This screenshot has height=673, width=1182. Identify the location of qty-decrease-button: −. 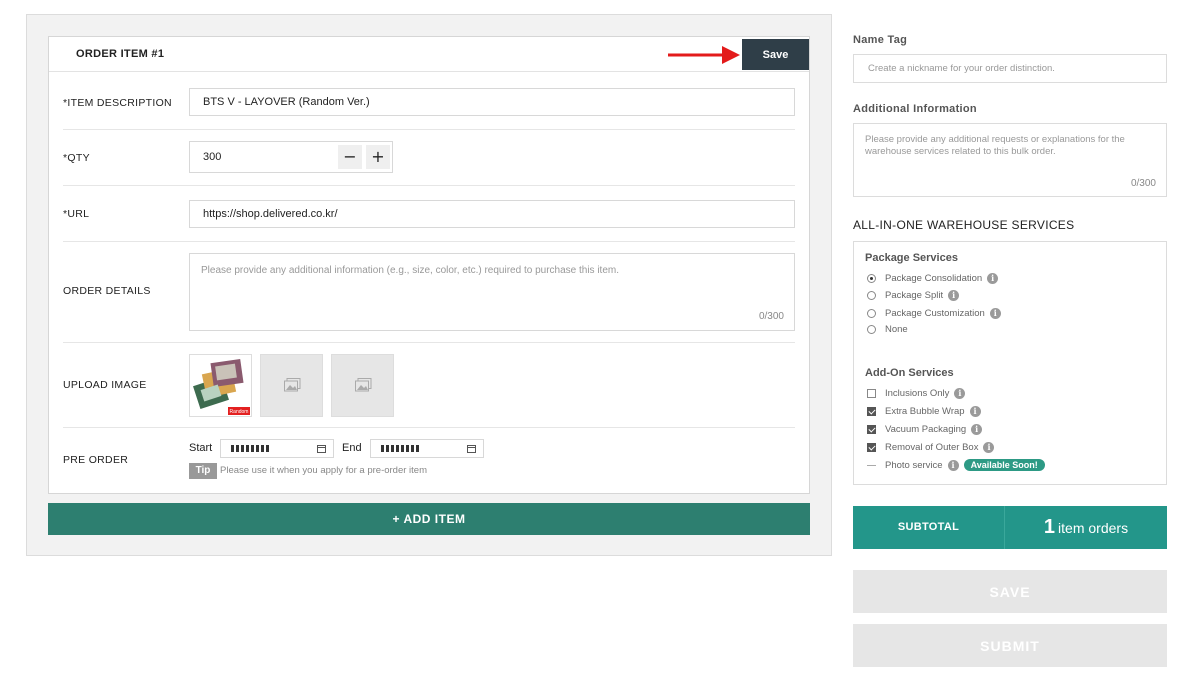
(350, 157).